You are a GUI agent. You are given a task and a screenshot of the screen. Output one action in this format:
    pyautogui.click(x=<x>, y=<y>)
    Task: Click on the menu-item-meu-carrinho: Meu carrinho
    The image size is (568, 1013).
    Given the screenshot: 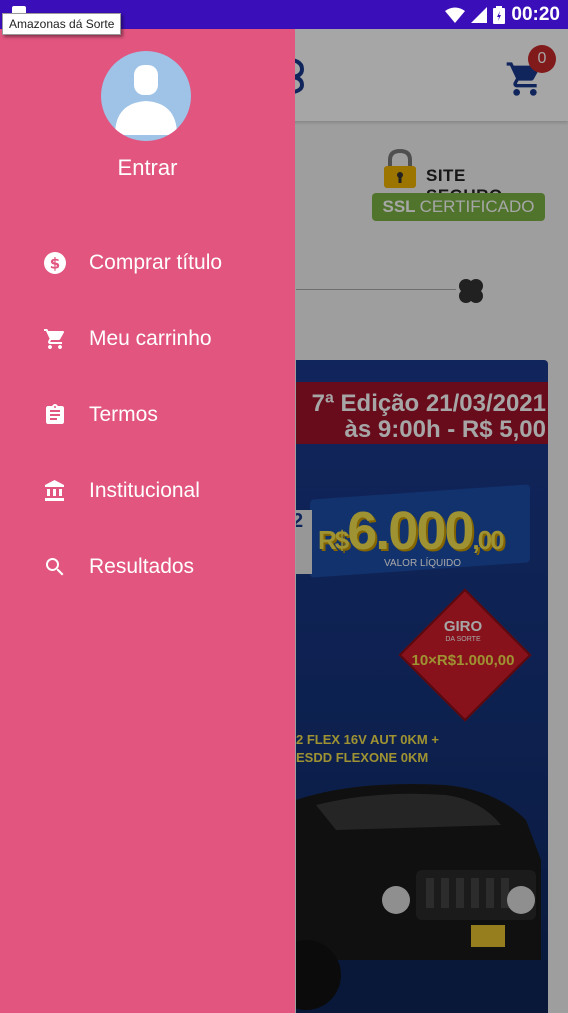 What is the action you would take?
    pyautogui.click(x=147, y=339)
    